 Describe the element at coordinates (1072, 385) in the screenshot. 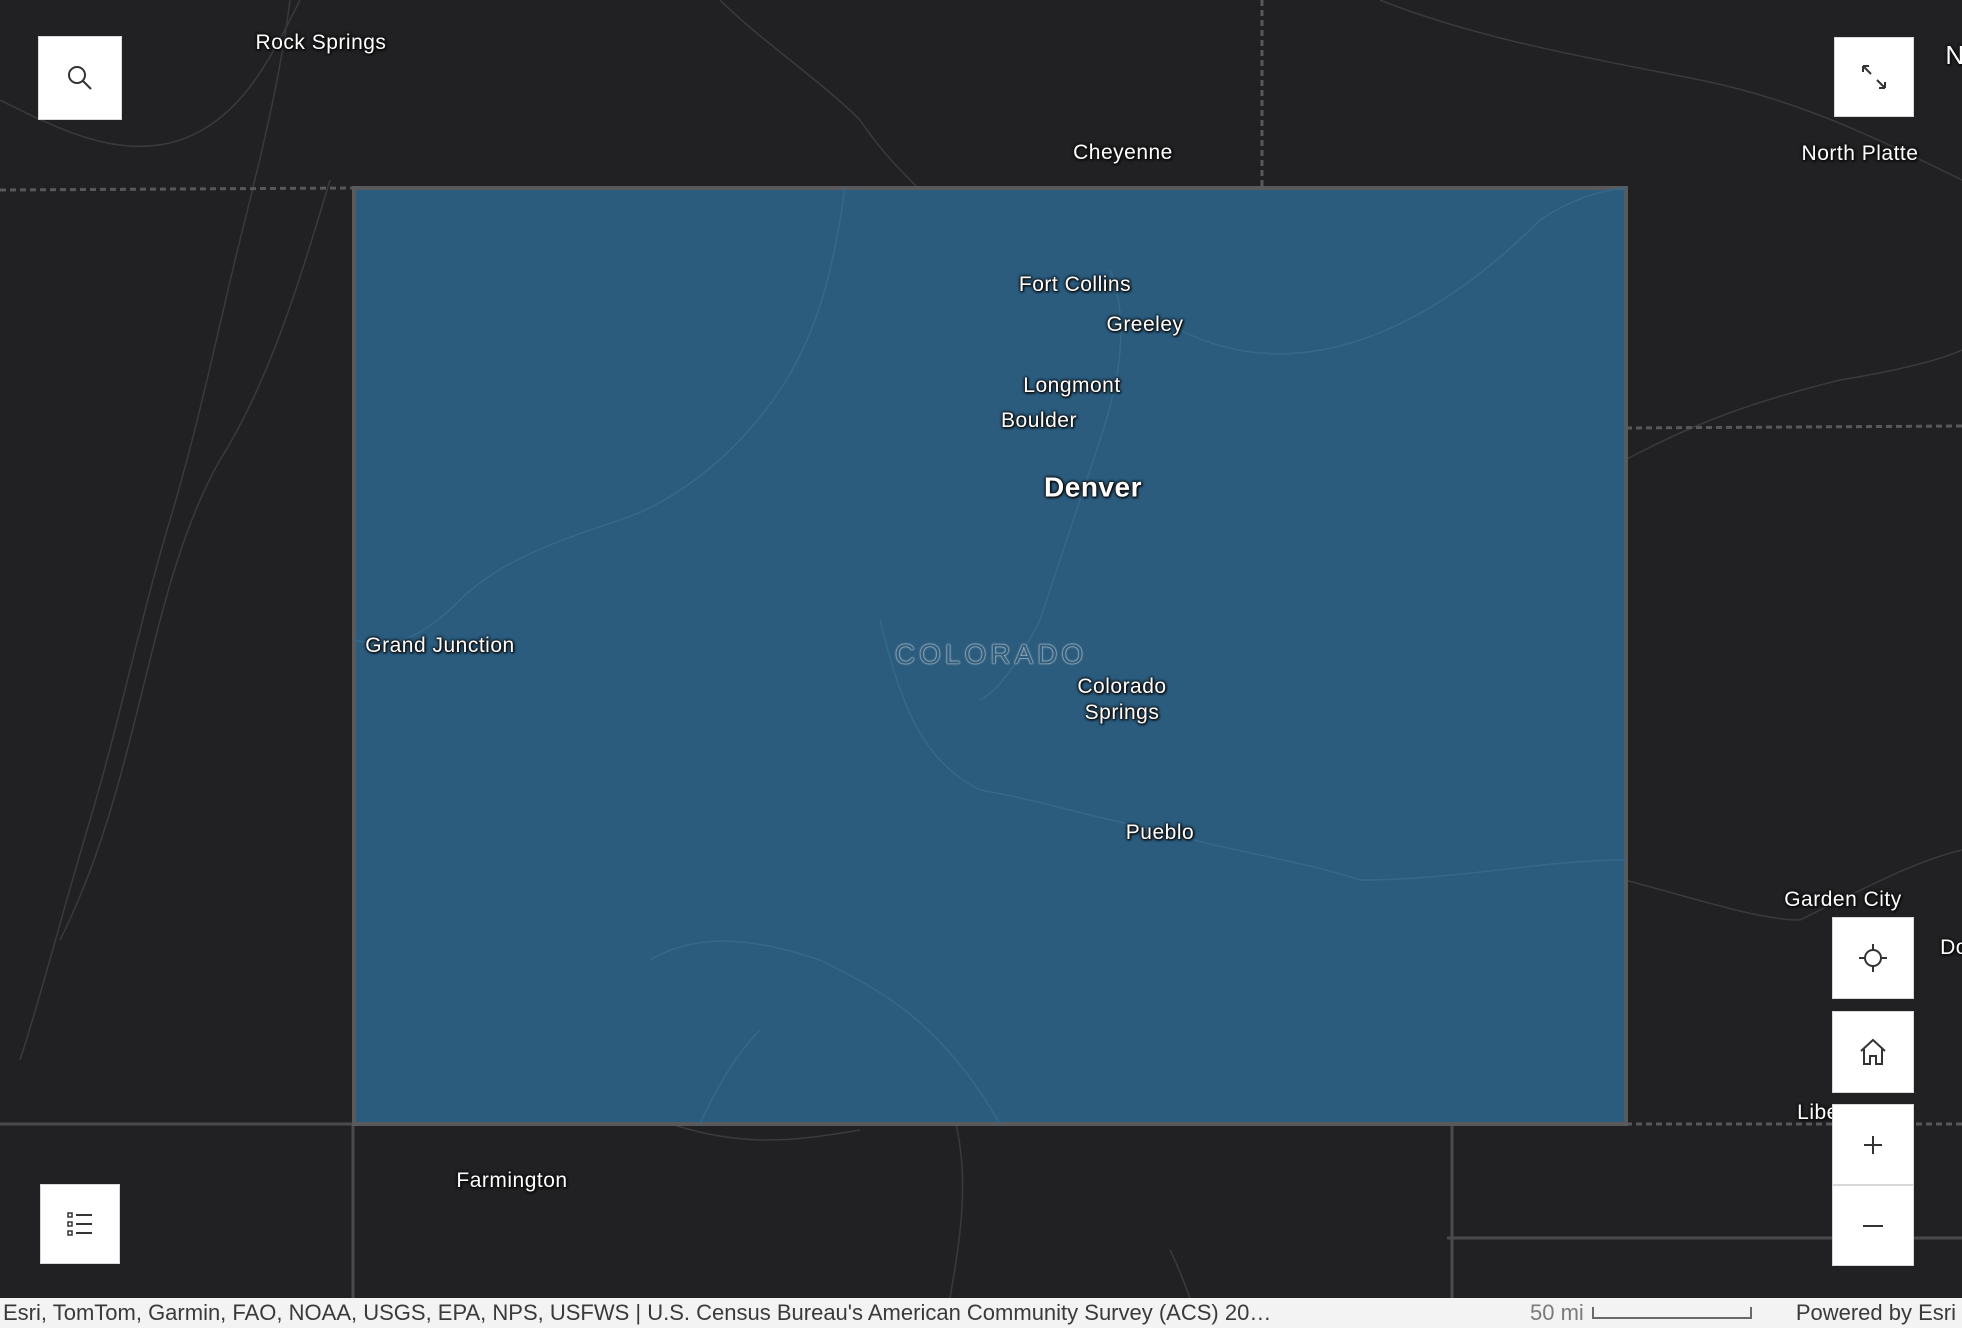

I see `place-label: Longmont` at that location.